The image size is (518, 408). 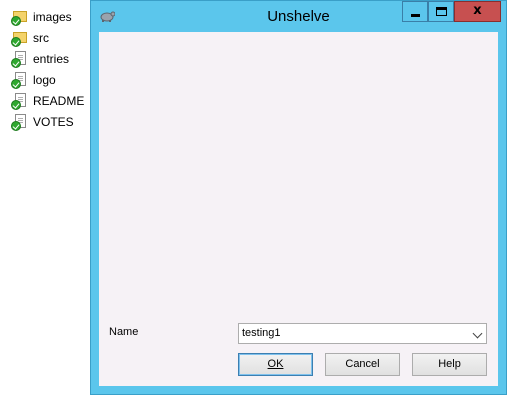 What do you see at coordinates (41, 37) in the screenshot?
I see `file-name: src` at bounding box center [41, 37].